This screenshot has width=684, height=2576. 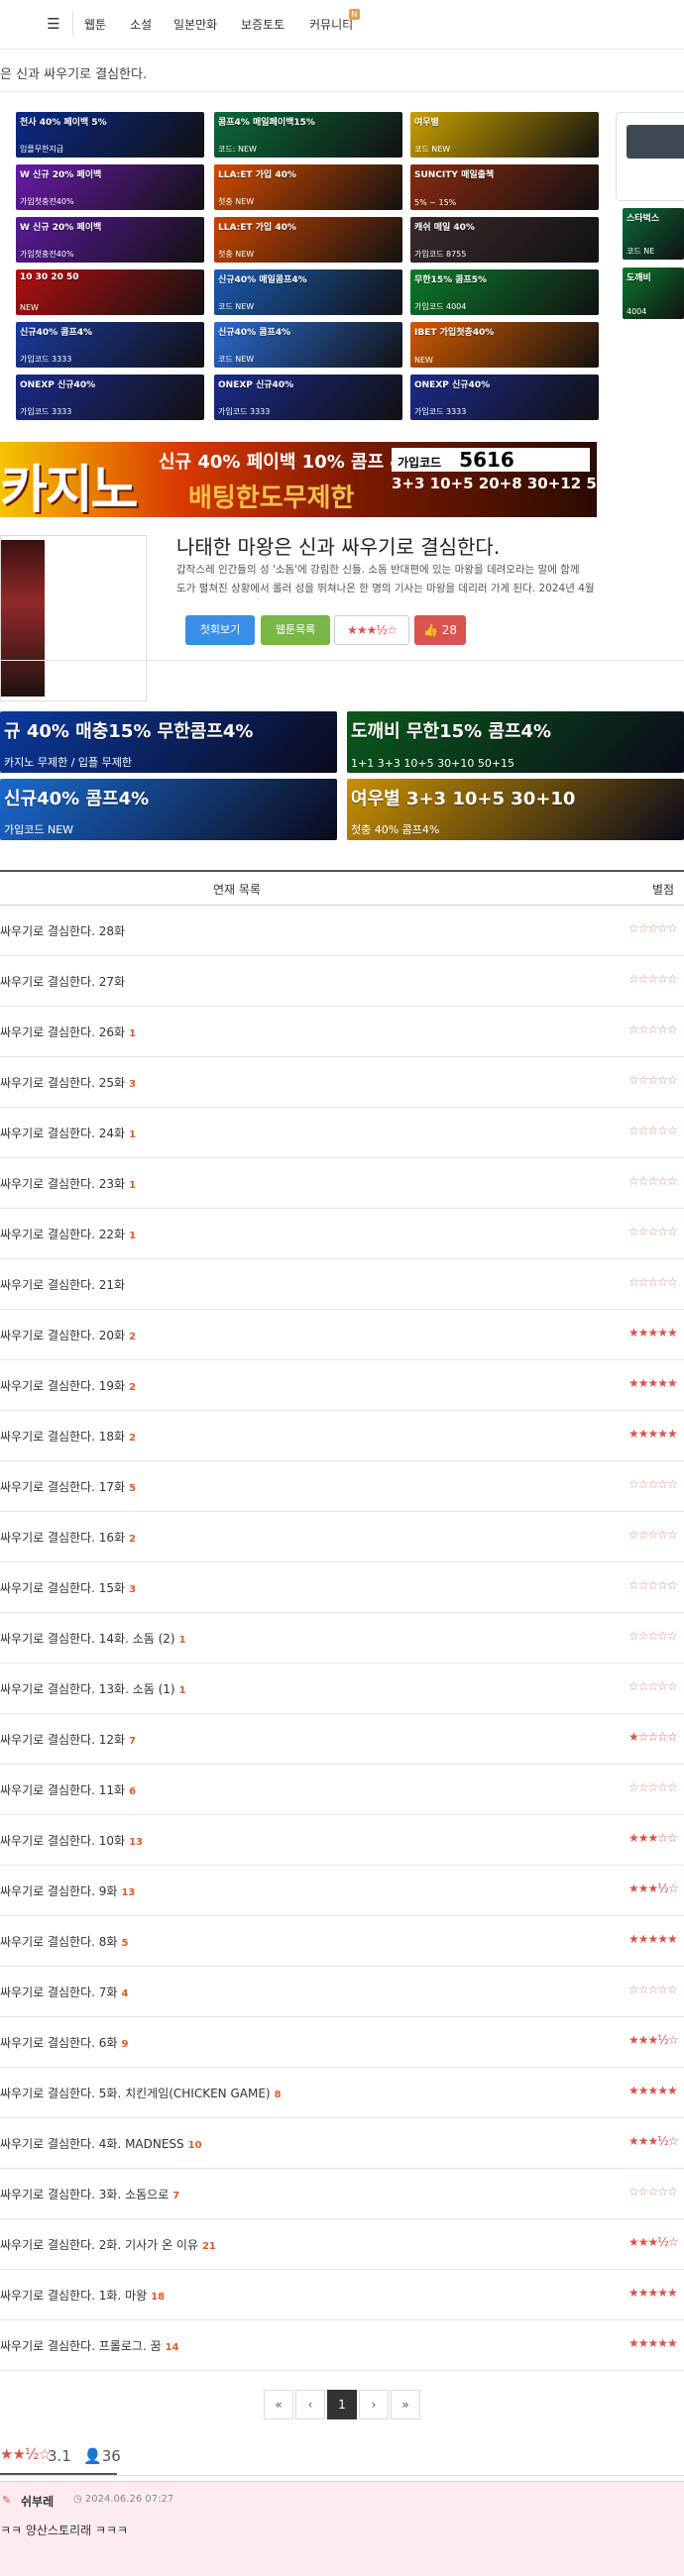 What do you see at coordinates (406, 2404) in the screenshot?
I see `last-page-button: »` at bounding box center [406, 2404].